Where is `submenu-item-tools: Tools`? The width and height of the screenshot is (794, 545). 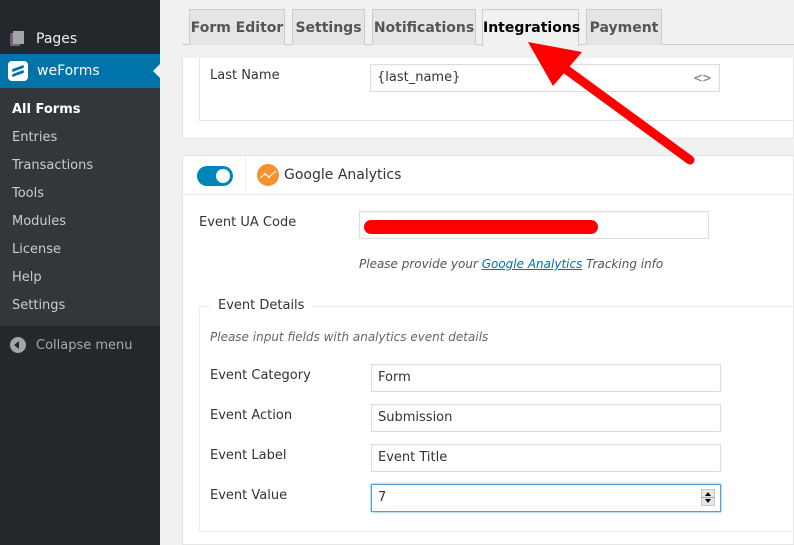 submenu-item-tools: Tools is located at coordinates (80, 194).